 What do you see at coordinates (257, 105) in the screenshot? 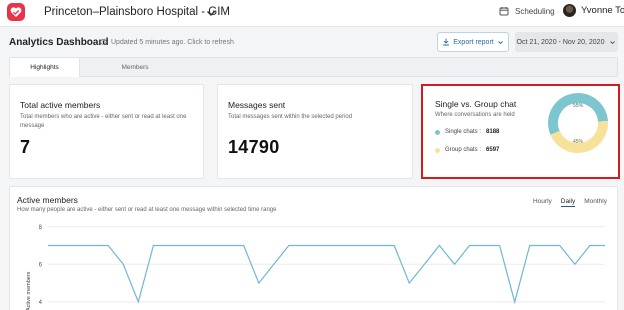
I see `card-title: Messages sent` at bounding box center [257, 105].